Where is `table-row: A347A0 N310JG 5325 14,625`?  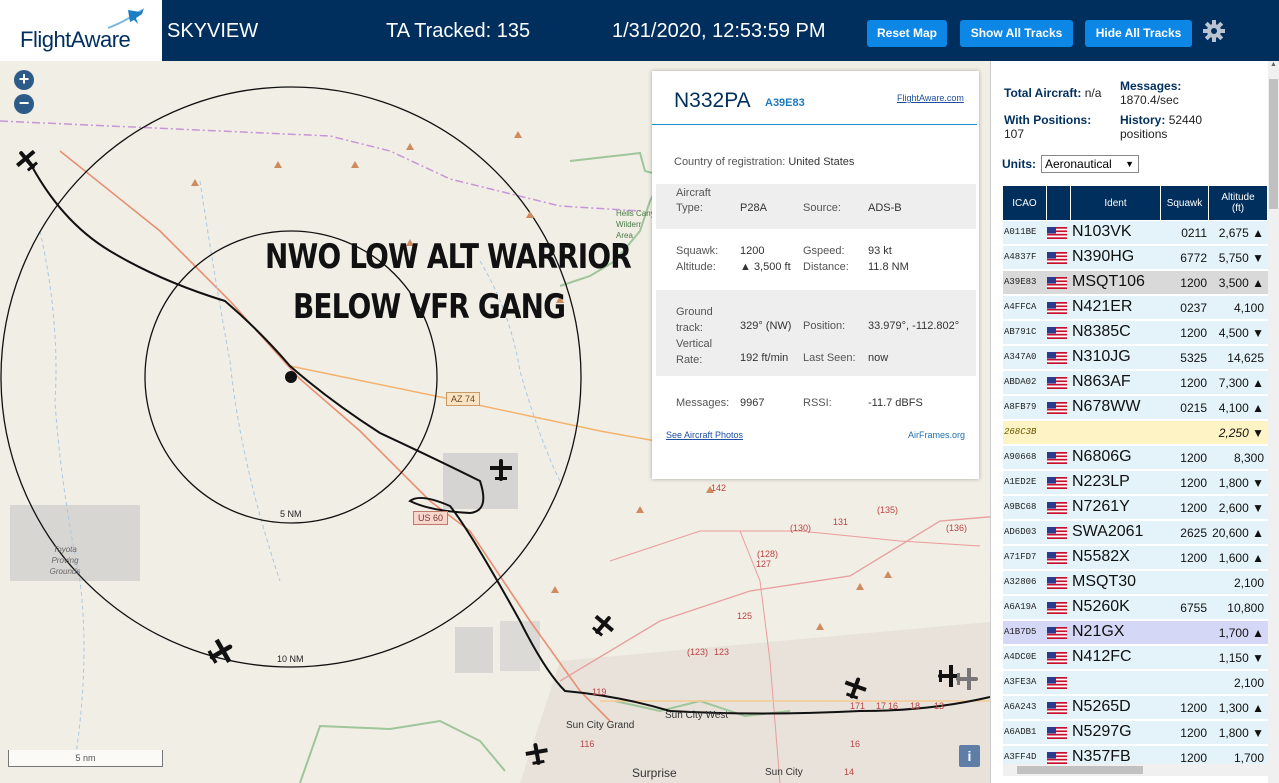
table-row: A347A0 N310JG 5325 14,625 is located at coordinates (1135, 358).